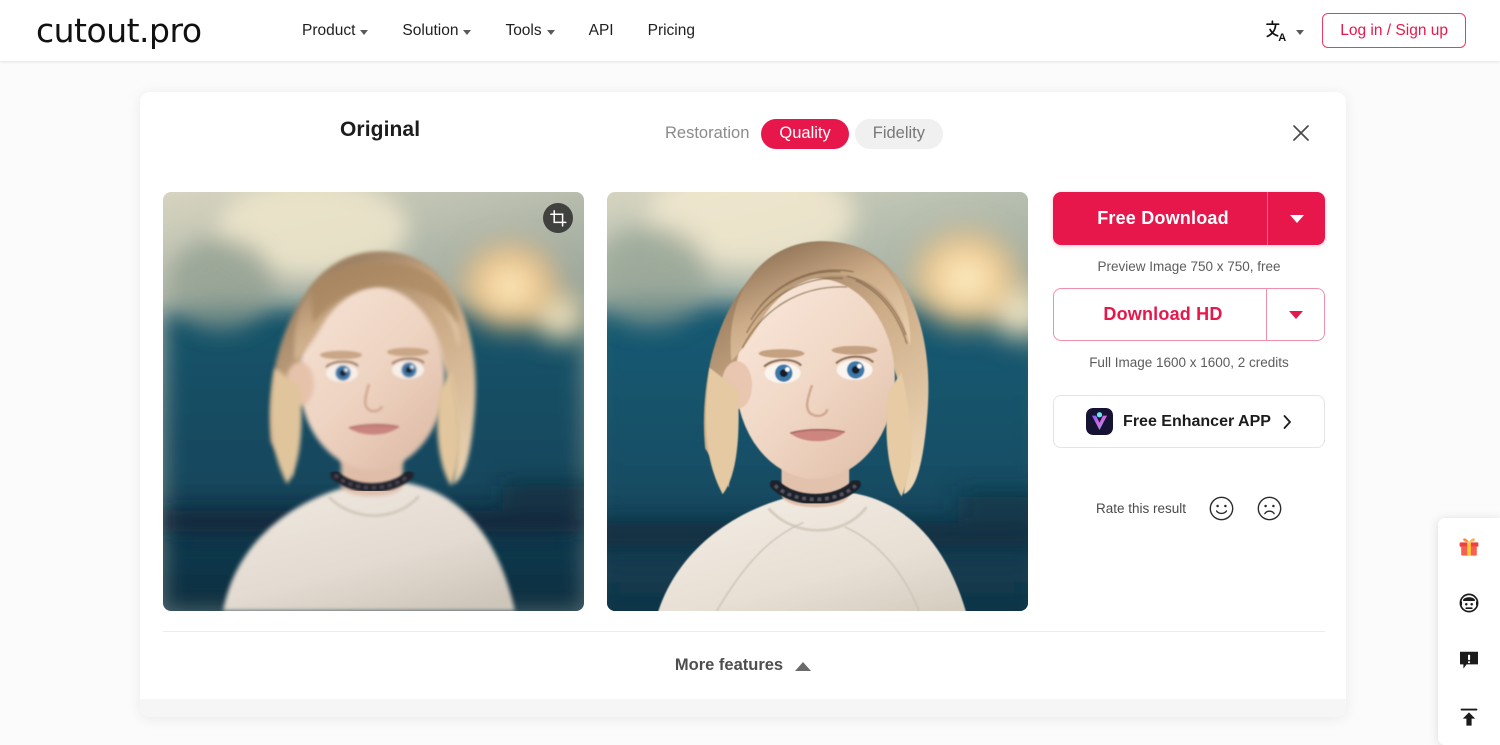 Image resolution: width=1500 pixels, height=745 pixels. I want to click on nav-item-api: API, so click(601, 31).